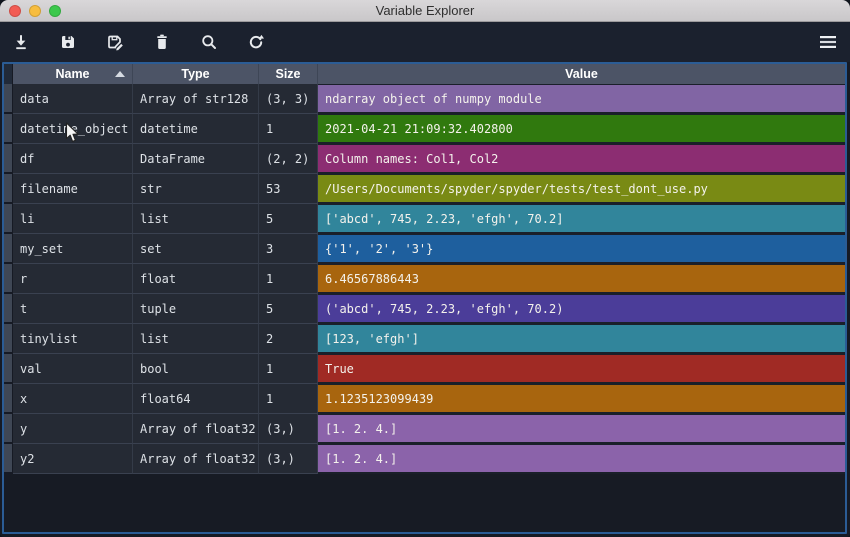  I want to click on cell-value: ['abcd', 745, 2.23, 'efgh', 70.2], so click(581, 219).